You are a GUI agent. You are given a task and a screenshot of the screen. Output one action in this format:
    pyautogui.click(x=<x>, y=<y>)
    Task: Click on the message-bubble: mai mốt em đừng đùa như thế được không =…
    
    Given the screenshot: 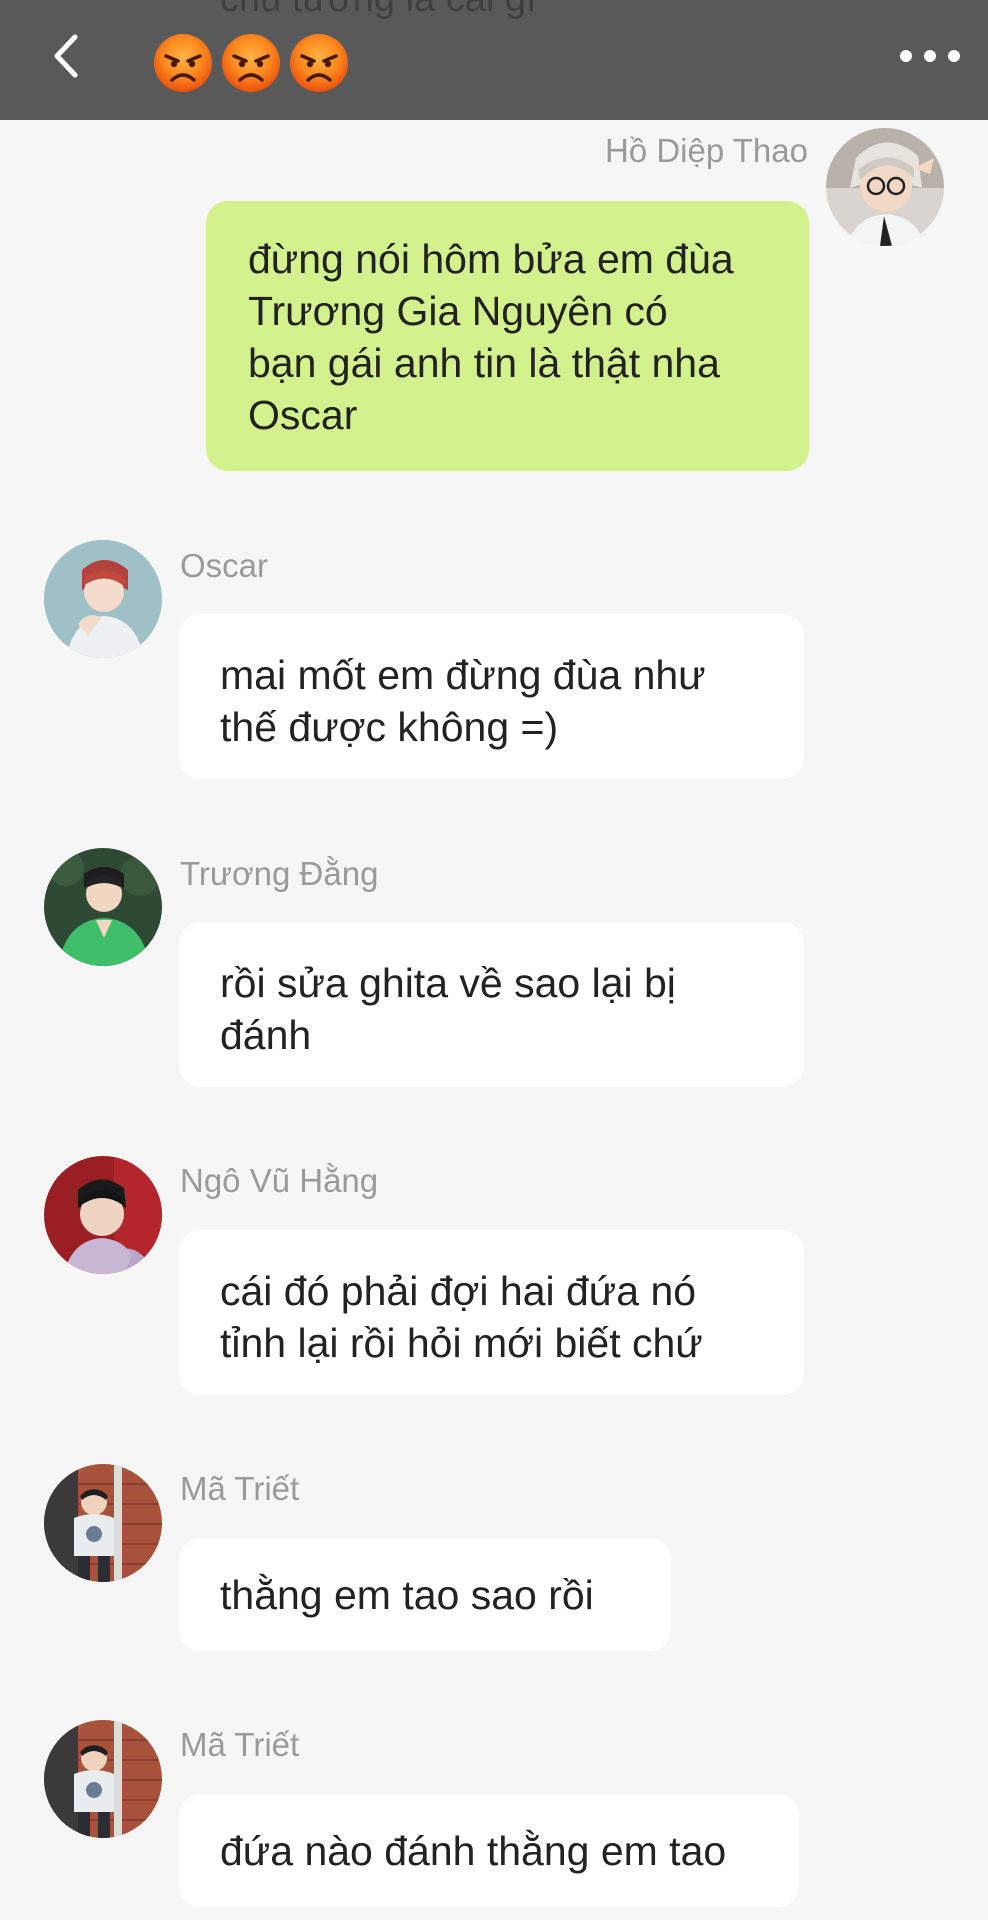 What is the action you would take?
    pyautogui.click(x=491, y=696)
    